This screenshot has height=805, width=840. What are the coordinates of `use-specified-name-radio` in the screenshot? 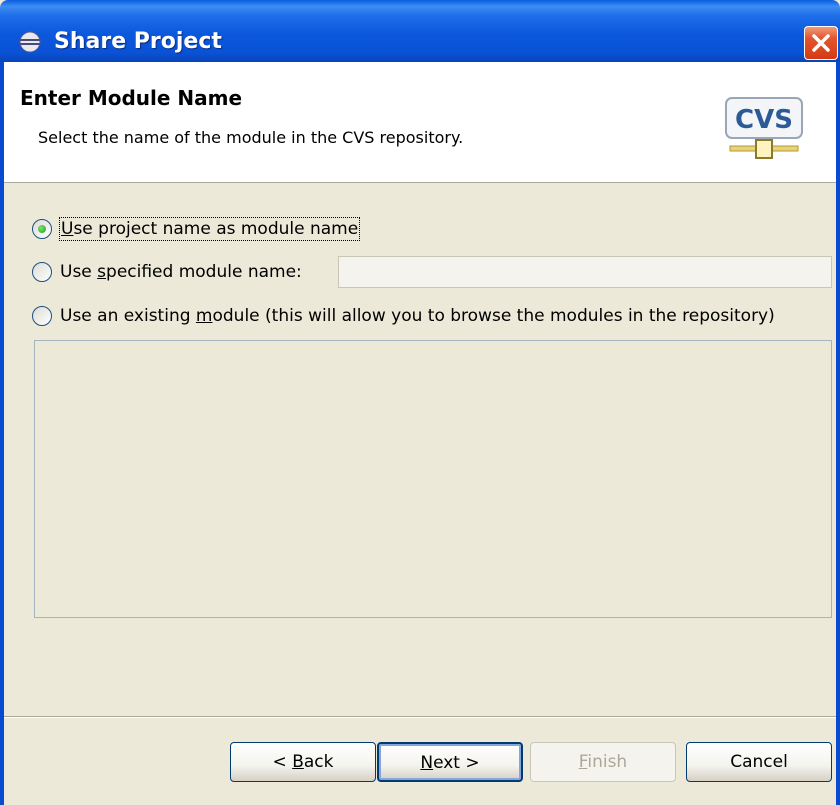 It's located at (42, 272).